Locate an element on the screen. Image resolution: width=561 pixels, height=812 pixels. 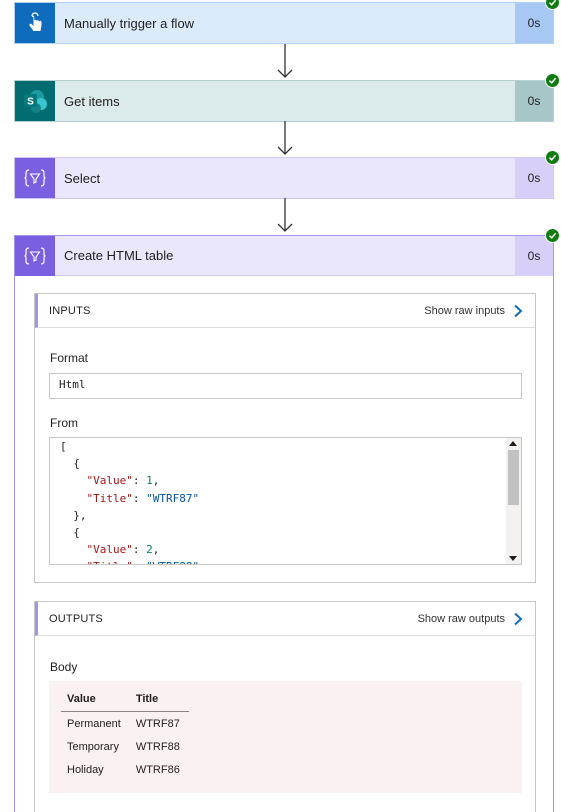
table-cell: WTRF86 is located at coordinates (157, 770).